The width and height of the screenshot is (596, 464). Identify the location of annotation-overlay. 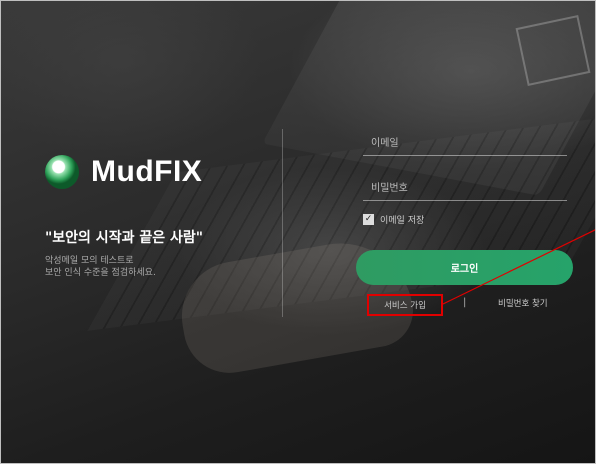
(518, 267).